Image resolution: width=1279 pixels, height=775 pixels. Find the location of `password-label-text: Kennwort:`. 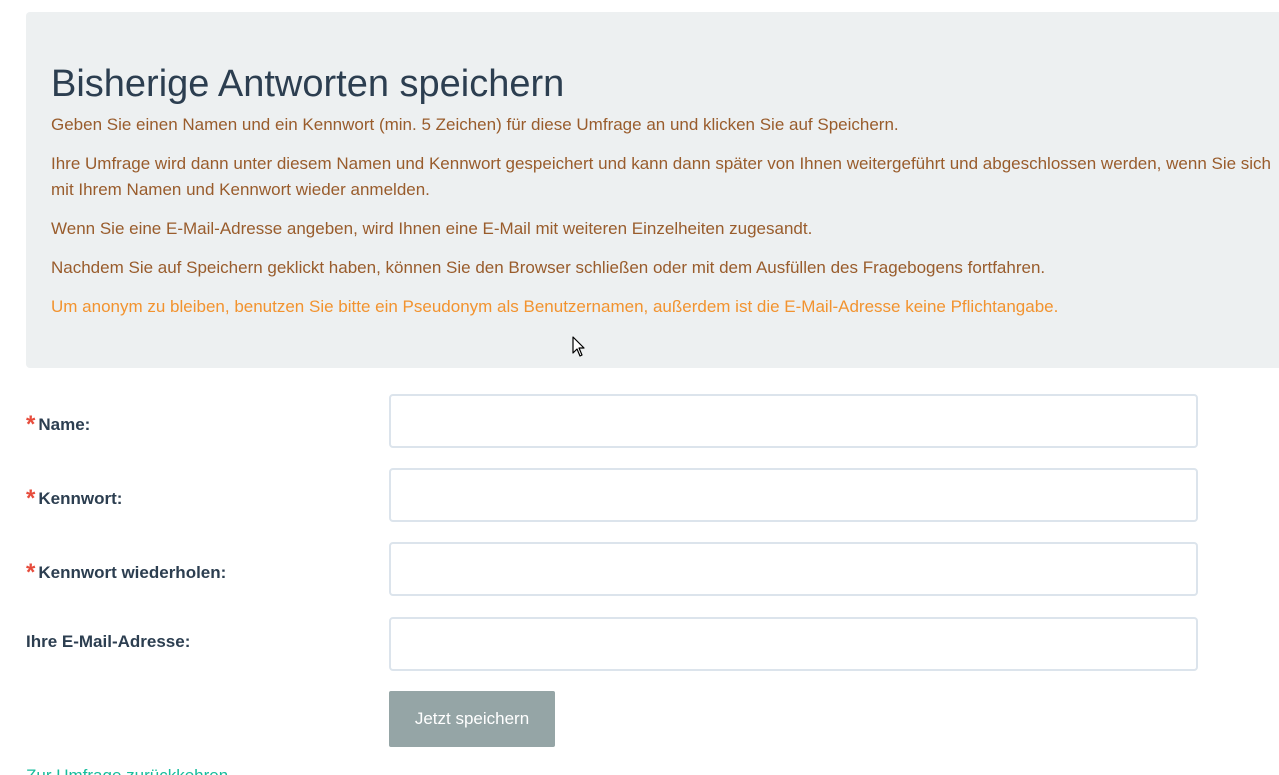

password-label-text: Kennwort: is located at coordinates (80, 498).